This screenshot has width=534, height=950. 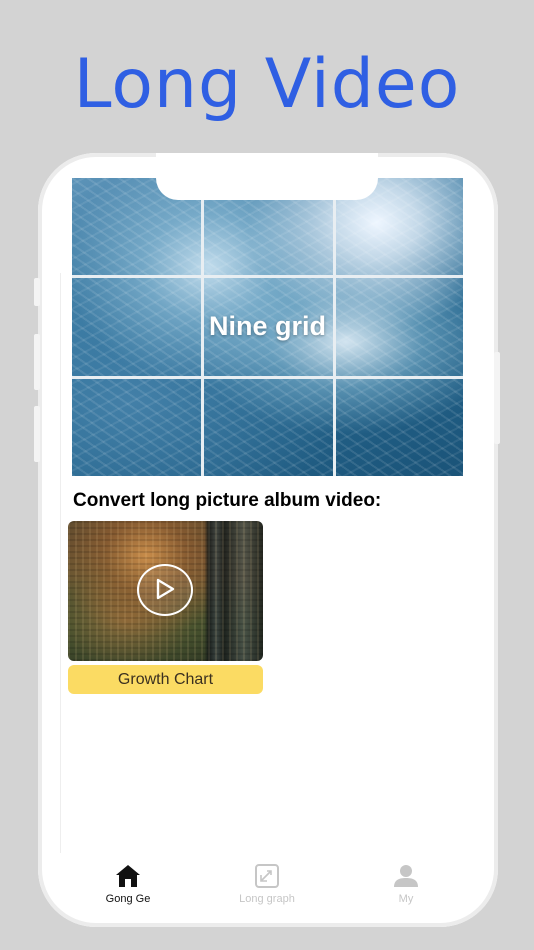 What do you see at coordinates (60, 563) in the screenshot?
I see `screen-edge` at bounding box center [60, 563].